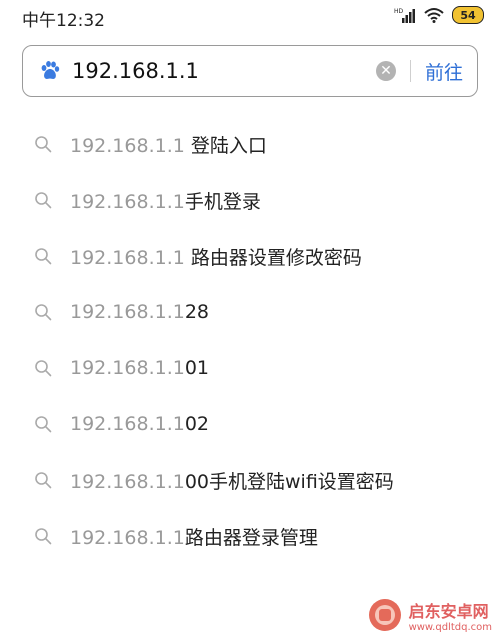 Image resolution: width=500 pixels, height=639 pixels. I want to click on suggestion-text: 192.168.1.1 路由器设置修改密码, so click(216, 256).